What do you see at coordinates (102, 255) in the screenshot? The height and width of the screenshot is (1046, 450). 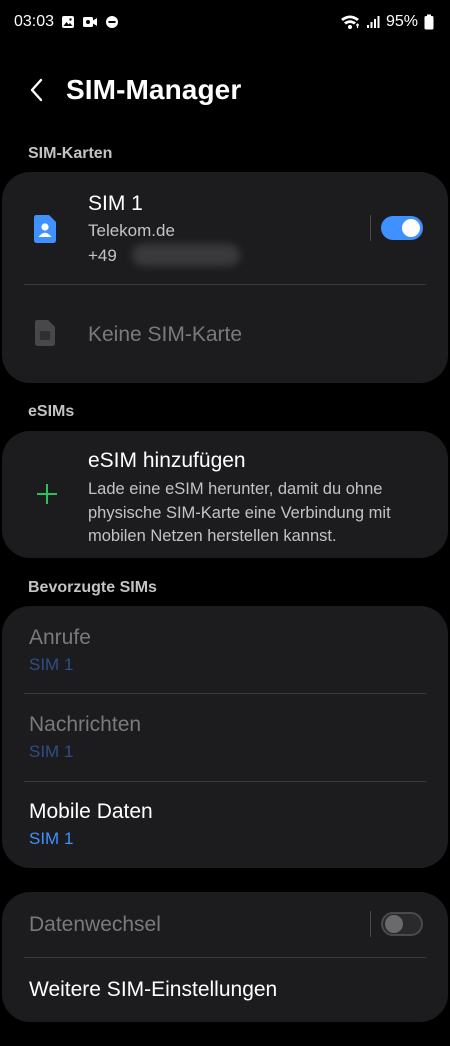 I see `sim1-number-prefix: +49` at bounding box center [102, 255].